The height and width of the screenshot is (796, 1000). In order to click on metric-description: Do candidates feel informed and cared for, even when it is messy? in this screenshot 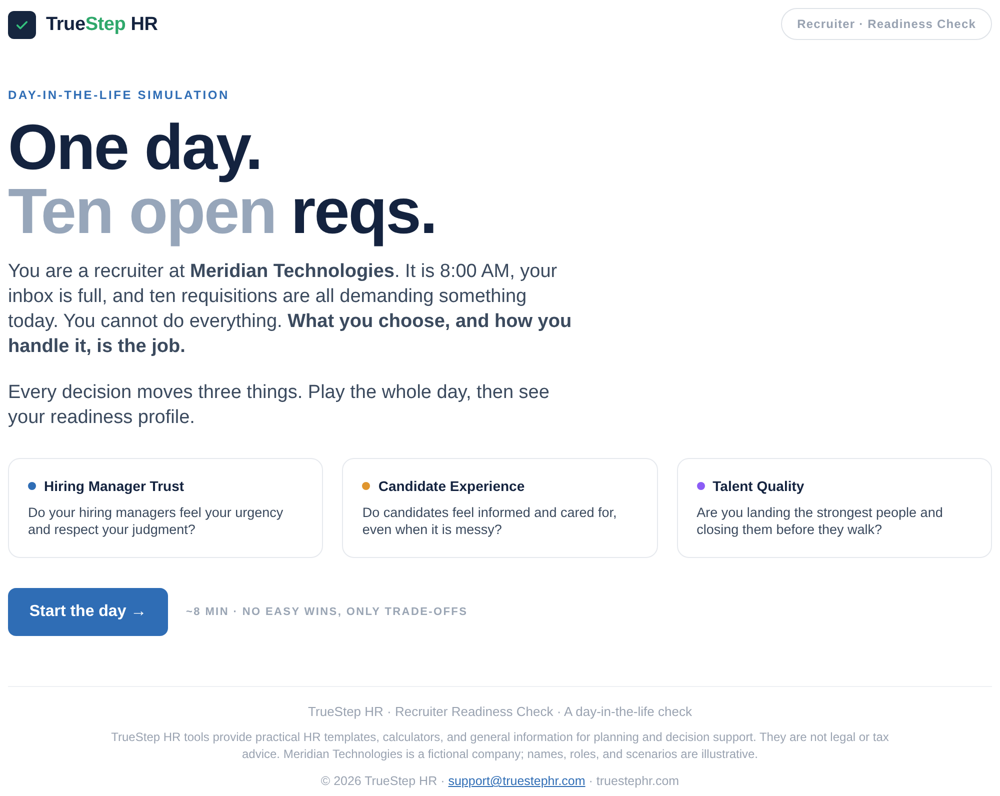, I will do `click(490, 521)`.